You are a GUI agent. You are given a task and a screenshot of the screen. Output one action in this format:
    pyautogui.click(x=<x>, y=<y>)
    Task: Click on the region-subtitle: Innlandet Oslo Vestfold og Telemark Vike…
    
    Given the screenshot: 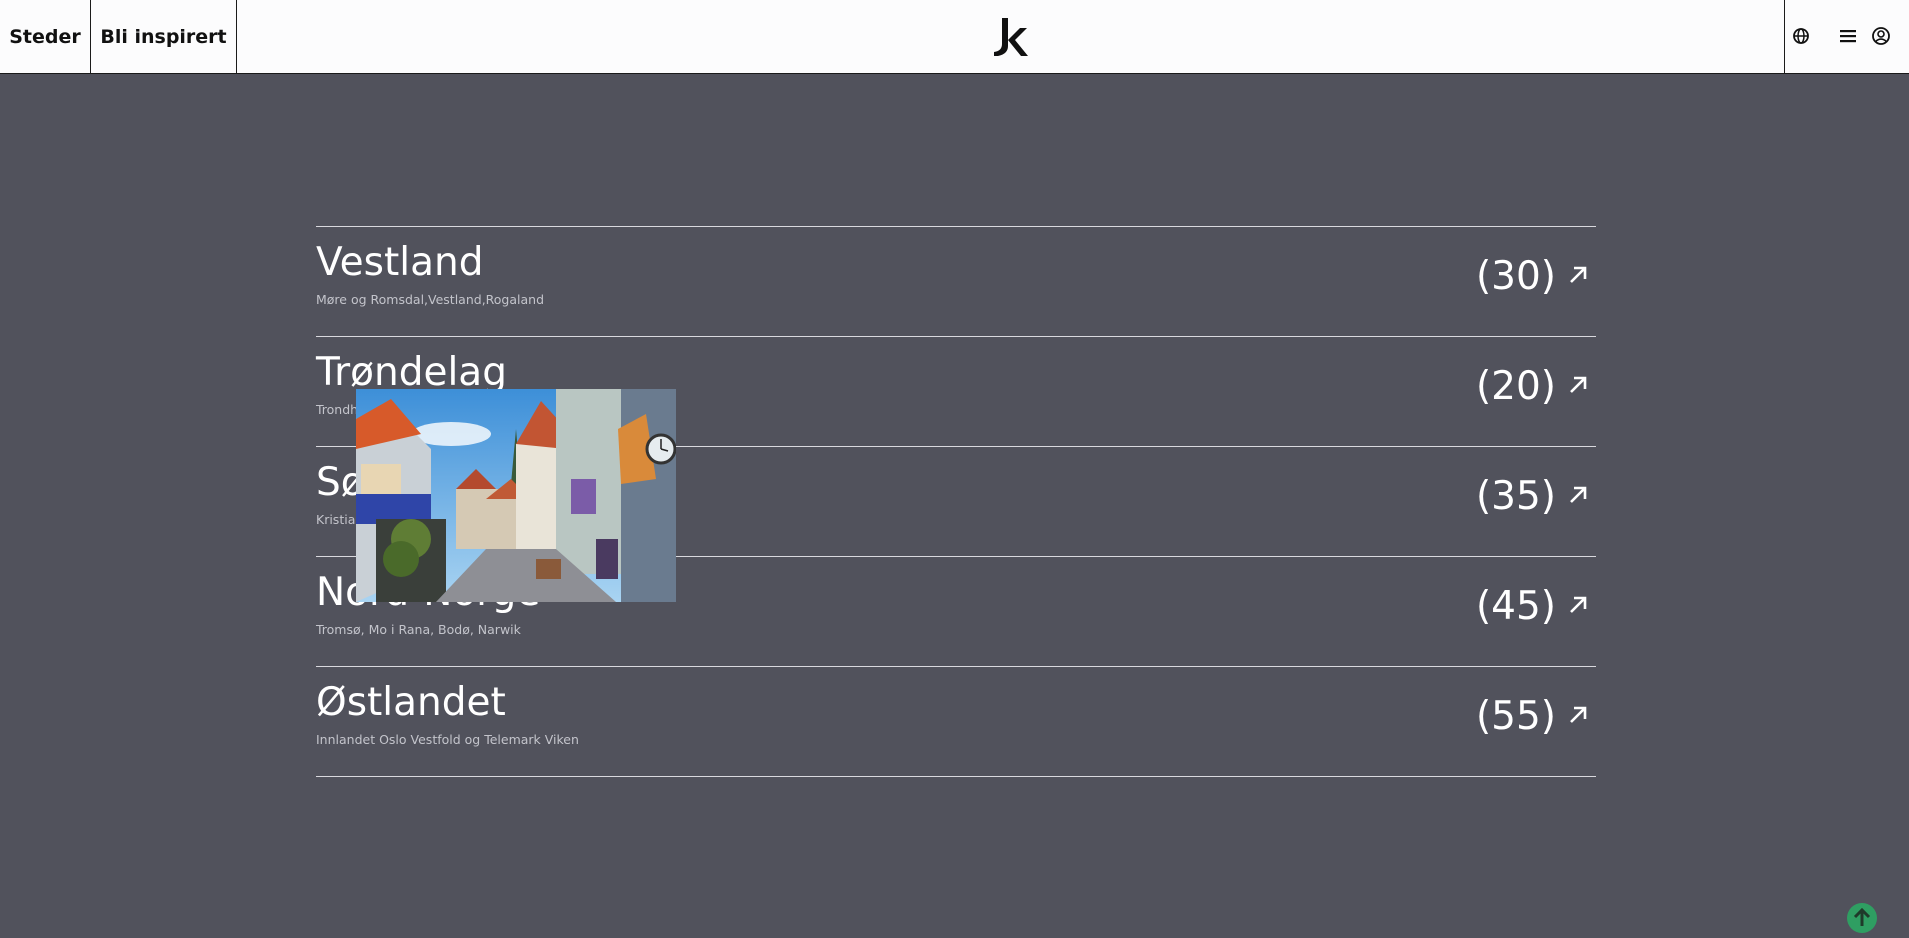 What is the action you would take?
    pyautogui.click(x=447, y=739)
    